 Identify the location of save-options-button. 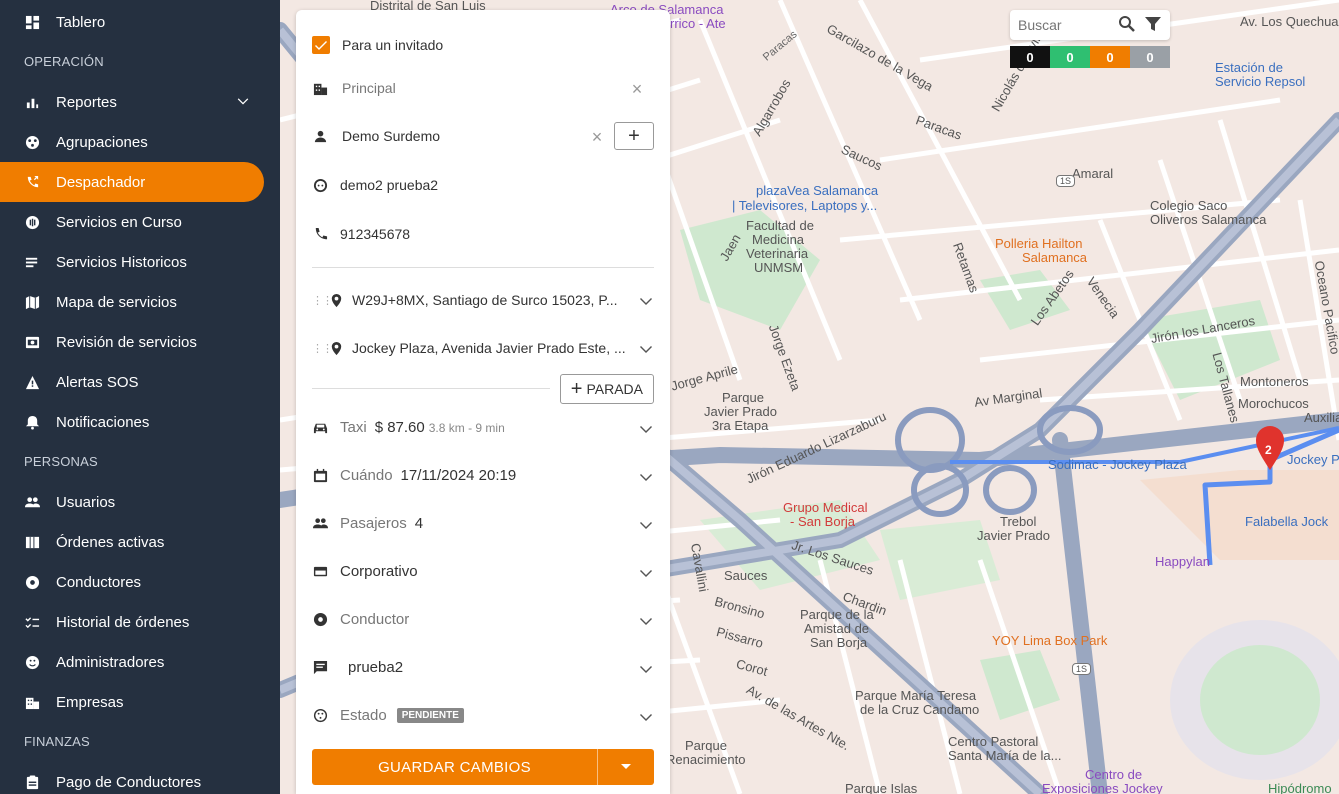
(626, 767).